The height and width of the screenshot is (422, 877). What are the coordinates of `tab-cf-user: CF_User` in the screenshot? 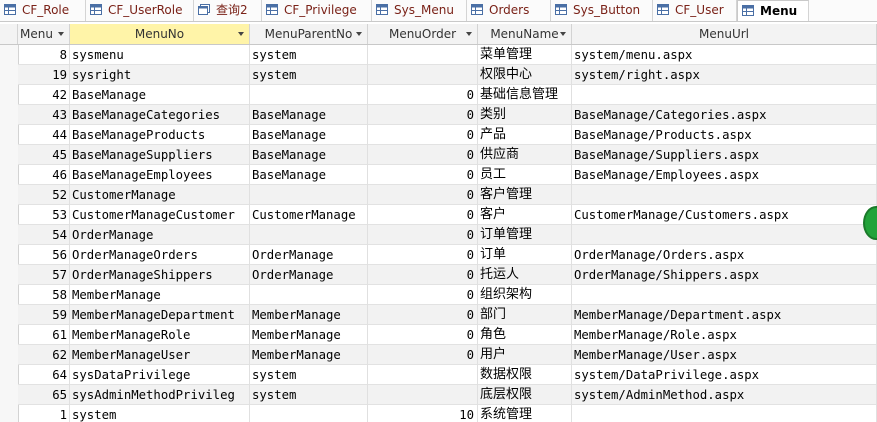 It's located at (695, 10).